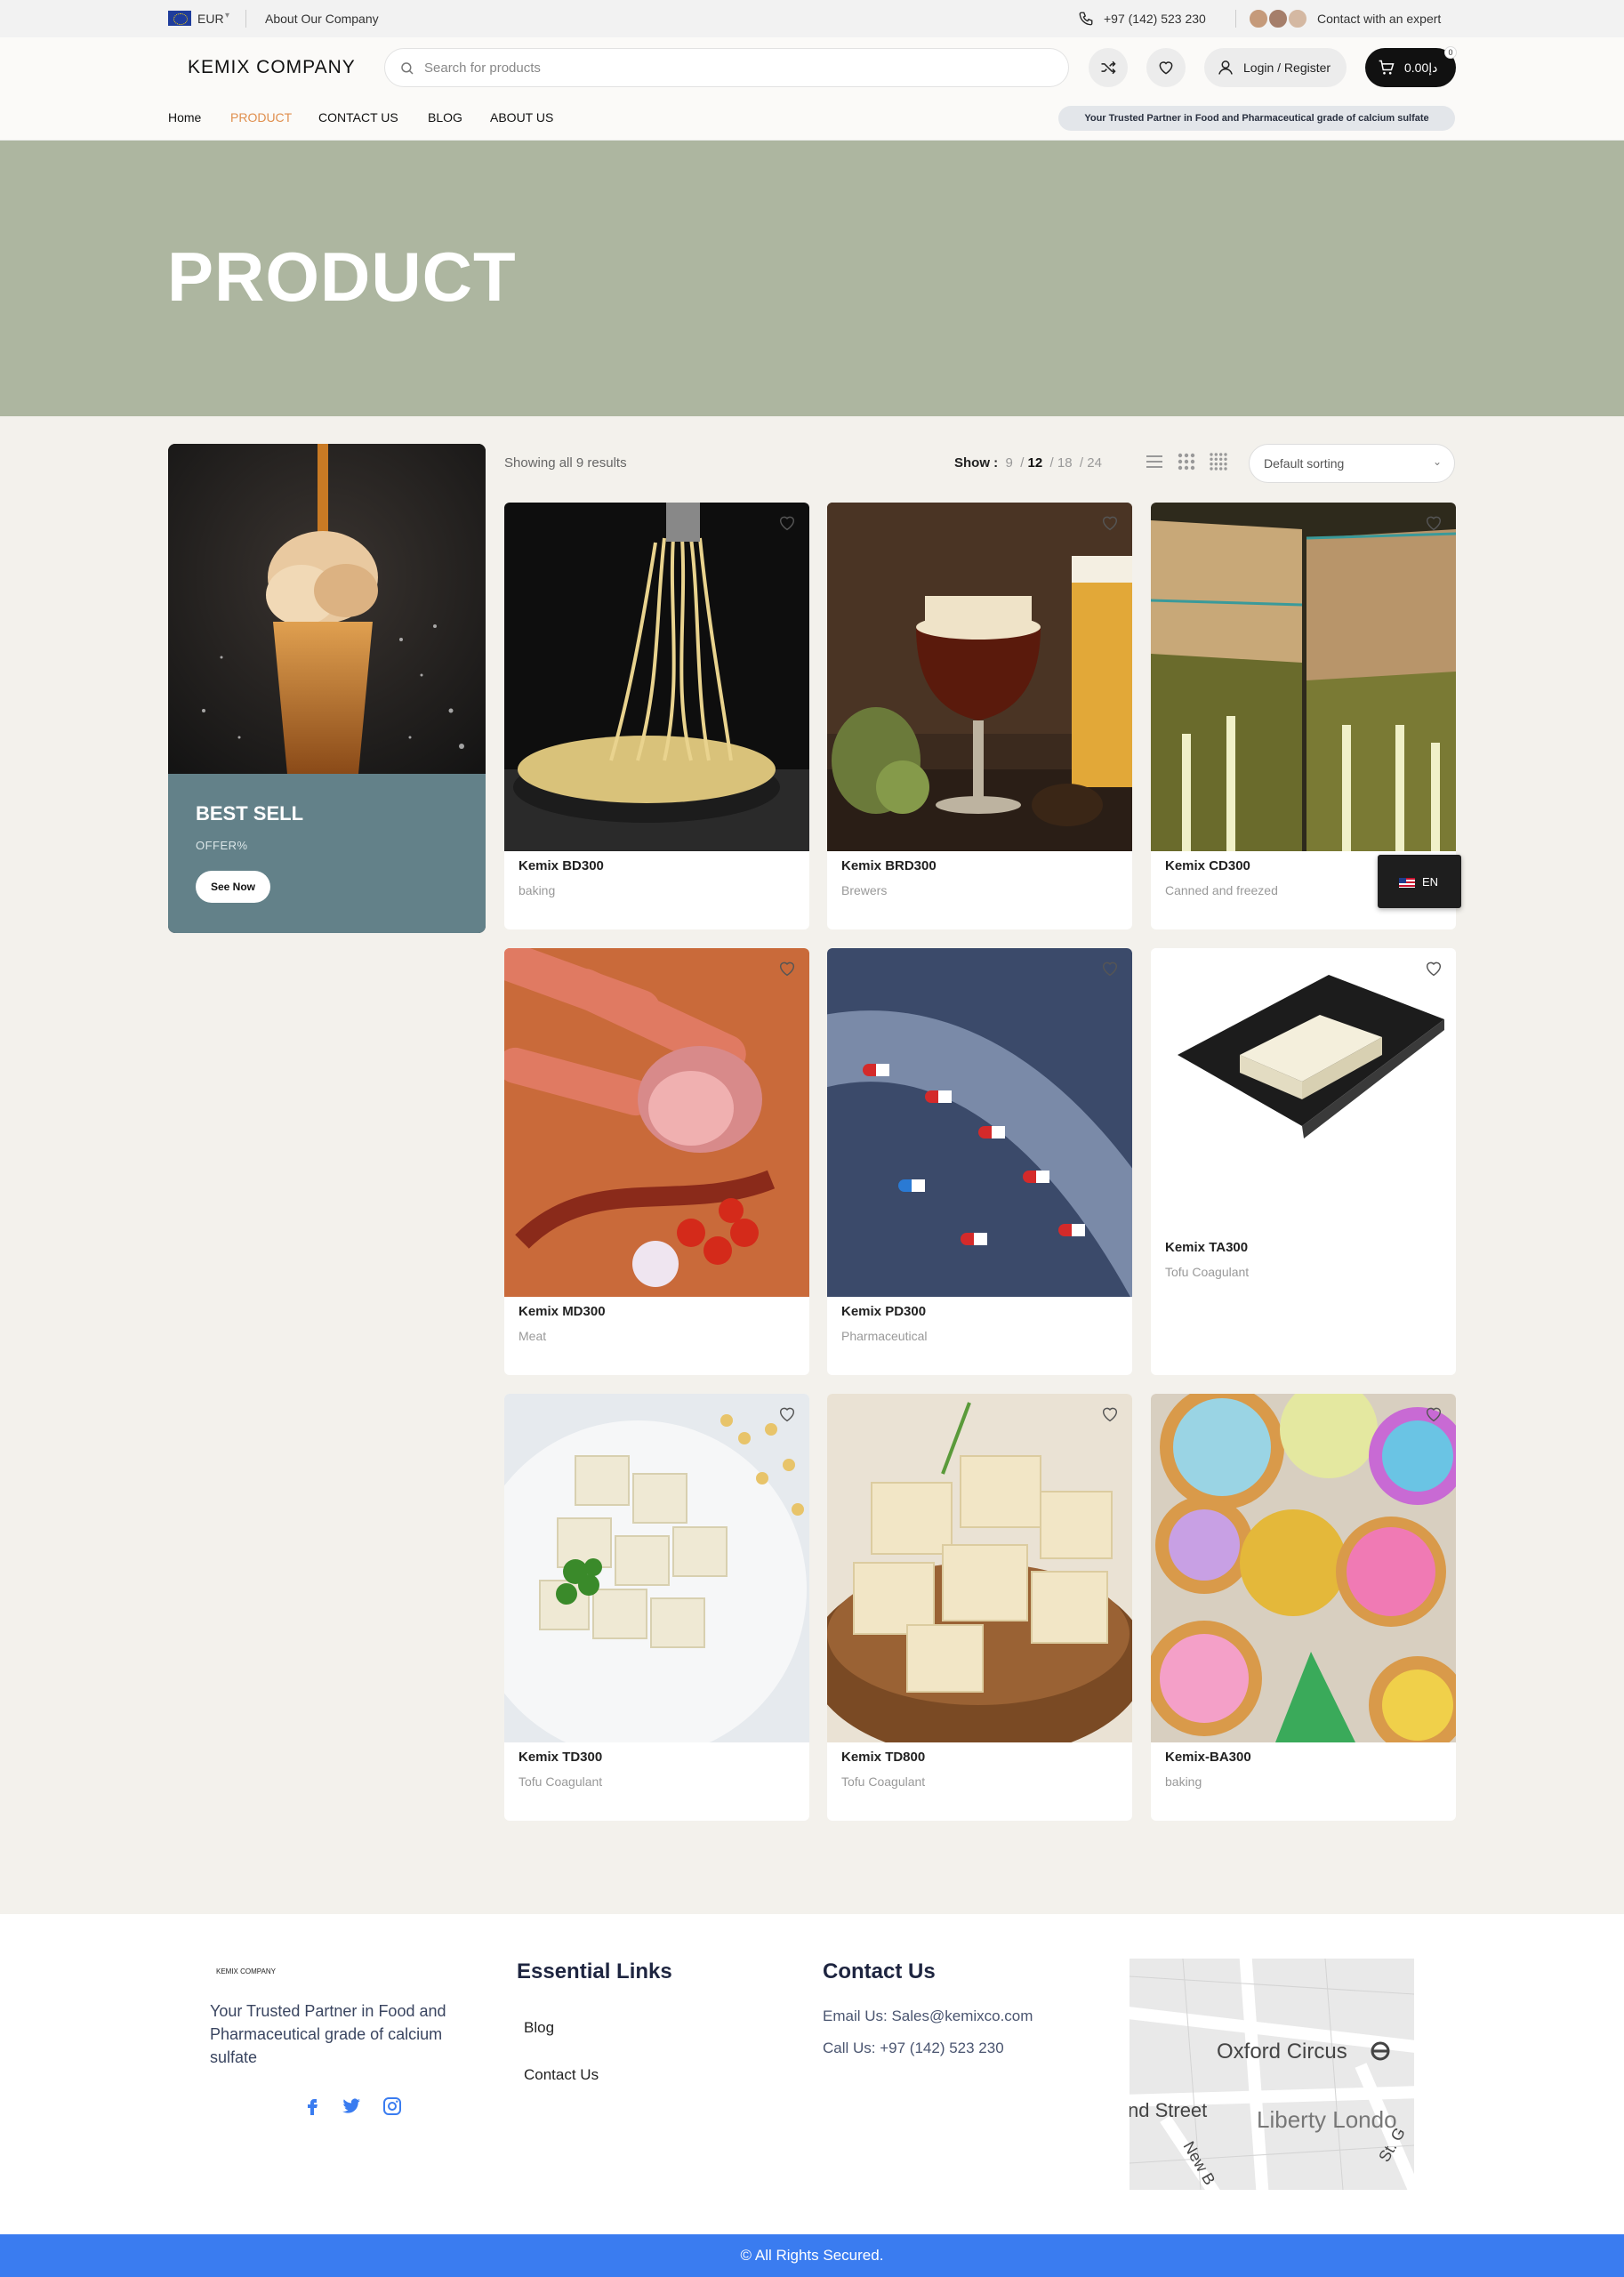 Image resolution: width=1624 pixels, height=2277 pixels. What do you see at coordinates (560, 1757) in the screenshot?
I see `product-name: Kemix TD300` at bounding box center [560, 1757].